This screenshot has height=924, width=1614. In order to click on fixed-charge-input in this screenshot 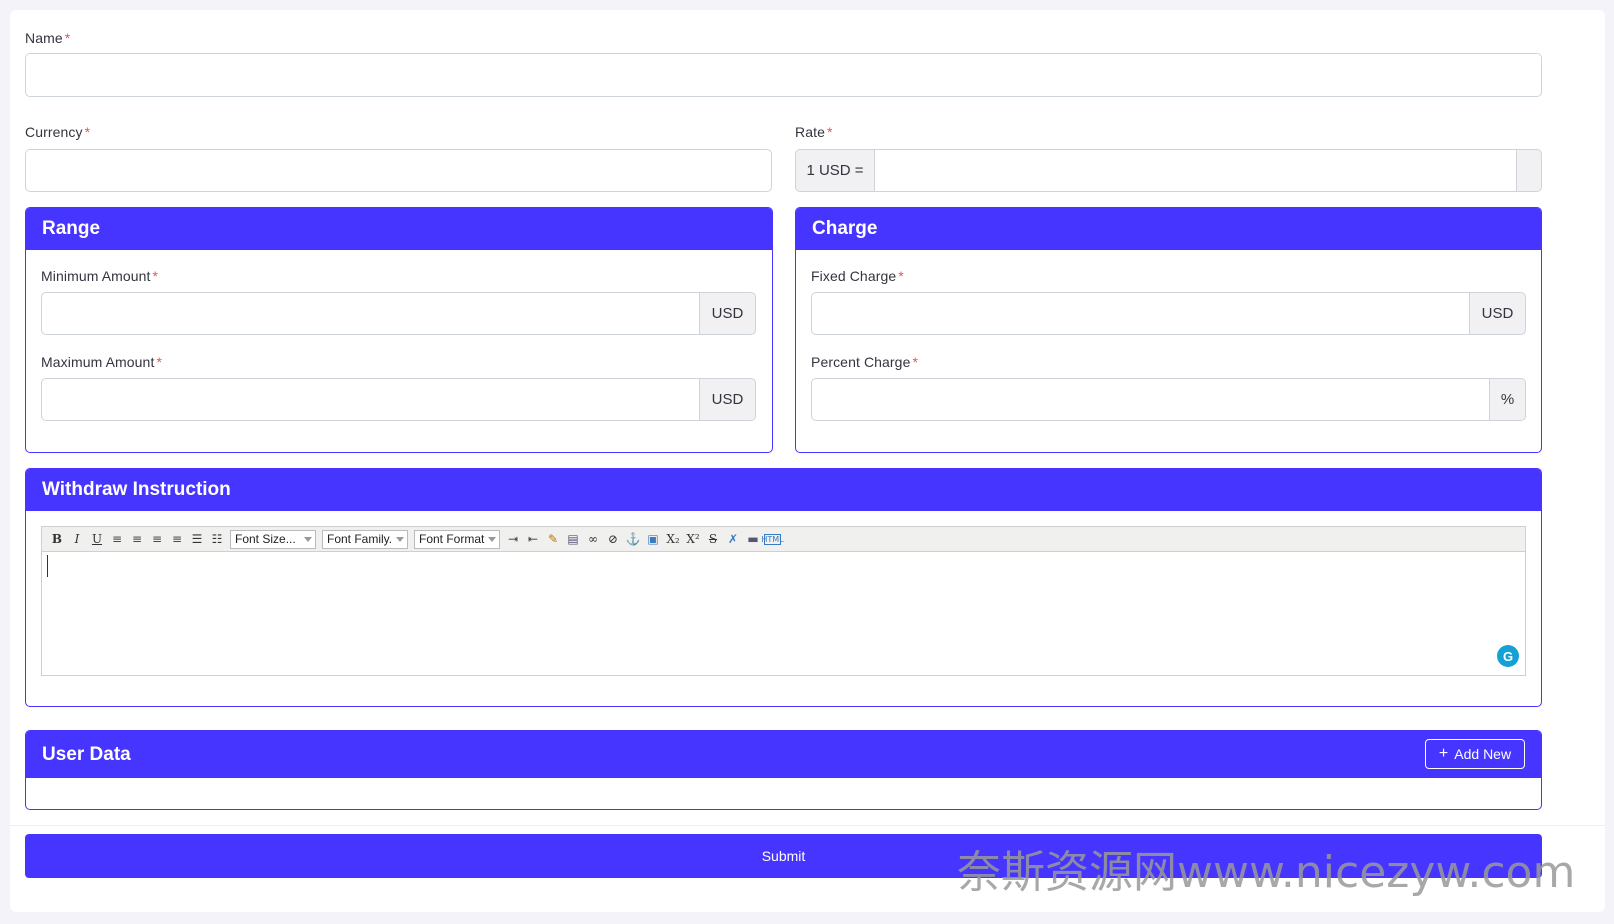, I will do `click(1141, 313)`.